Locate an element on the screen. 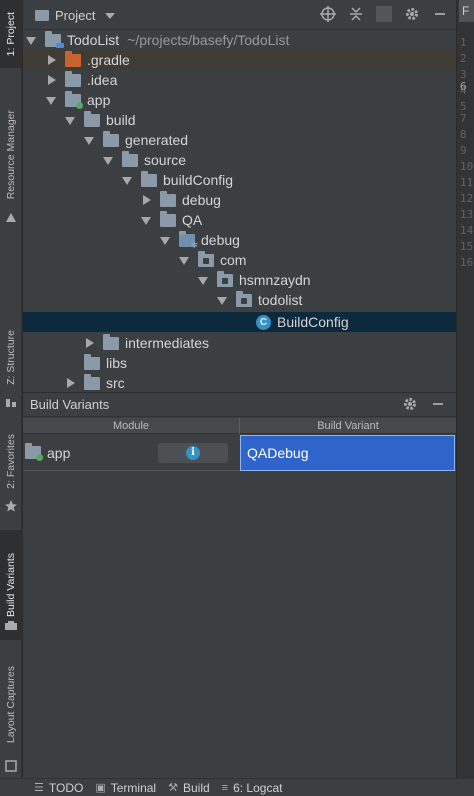 Image resolution: width=474 pixels, height=796 pixels. header-divider is located at coordinates (384, 14).